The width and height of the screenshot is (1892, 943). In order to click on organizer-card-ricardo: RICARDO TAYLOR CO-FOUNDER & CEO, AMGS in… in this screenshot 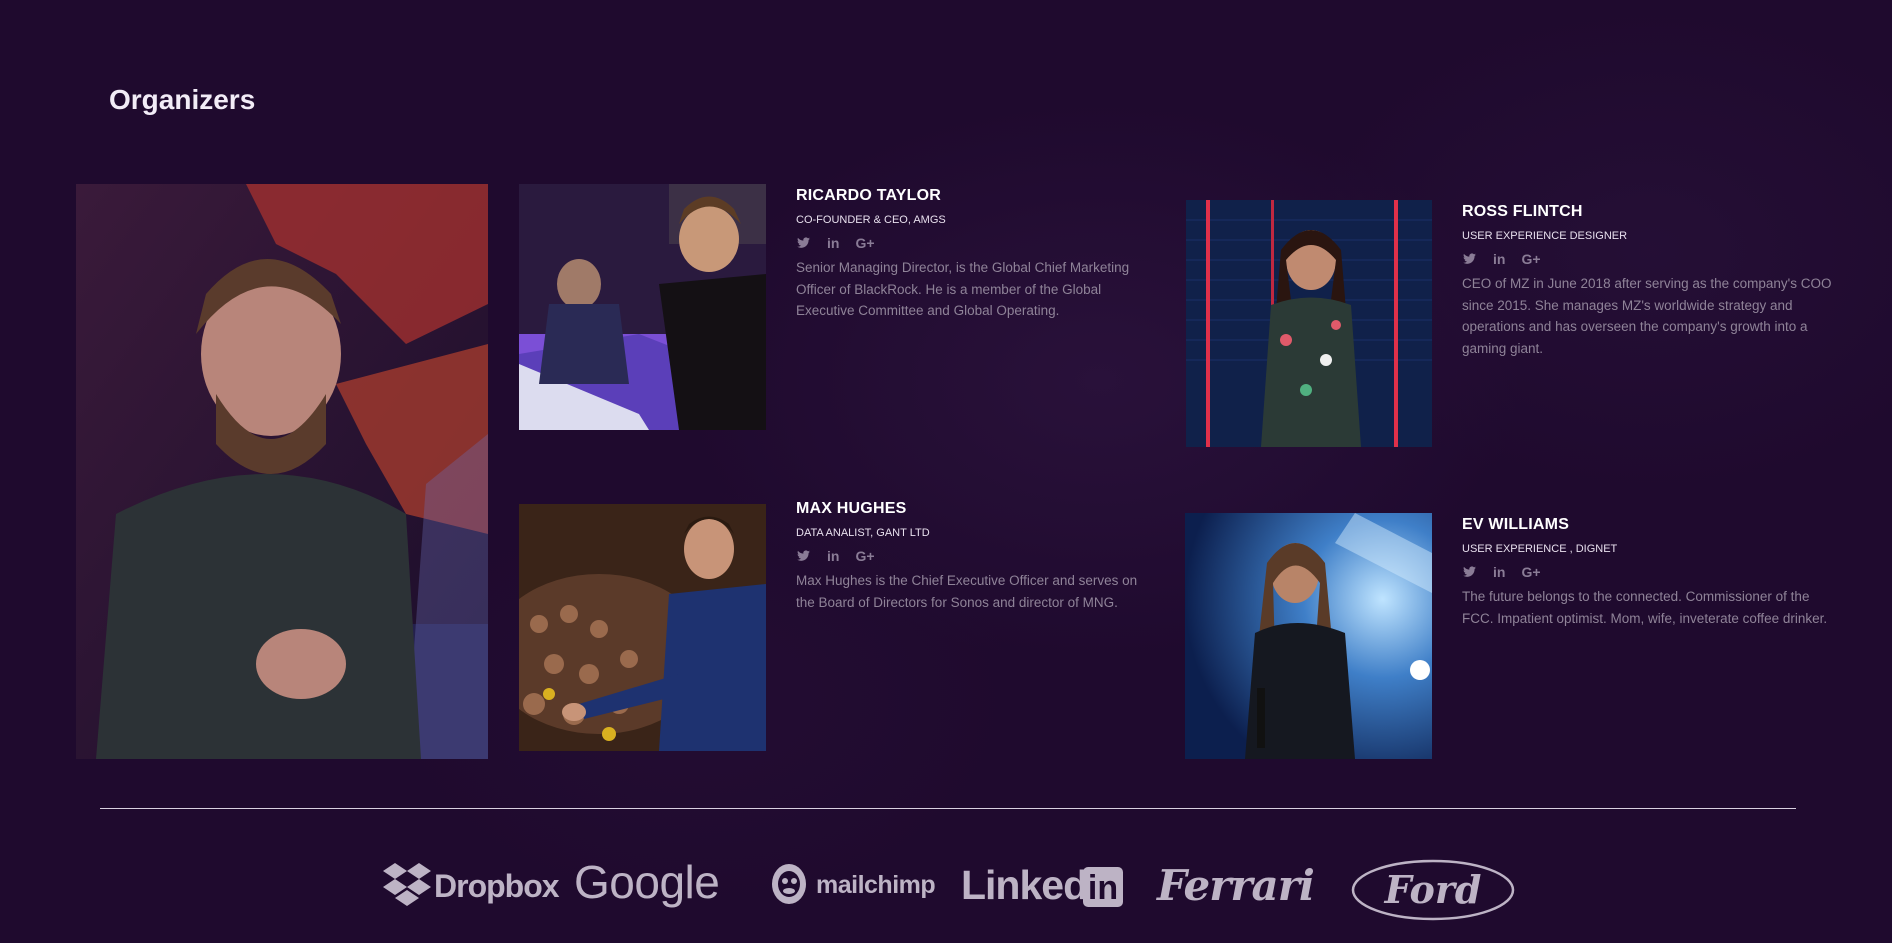, I will do `click(975, 254)`.